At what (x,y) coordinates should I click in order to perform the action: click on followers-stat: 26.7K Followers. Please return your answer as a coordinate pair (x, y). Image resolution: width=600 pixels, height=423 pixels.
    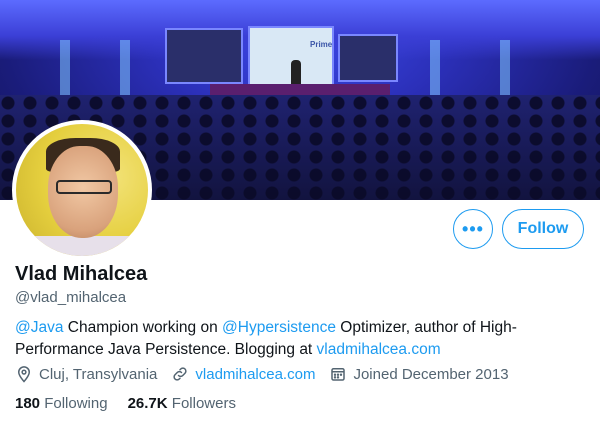
    Looking at the image, I should click on (182, 403).